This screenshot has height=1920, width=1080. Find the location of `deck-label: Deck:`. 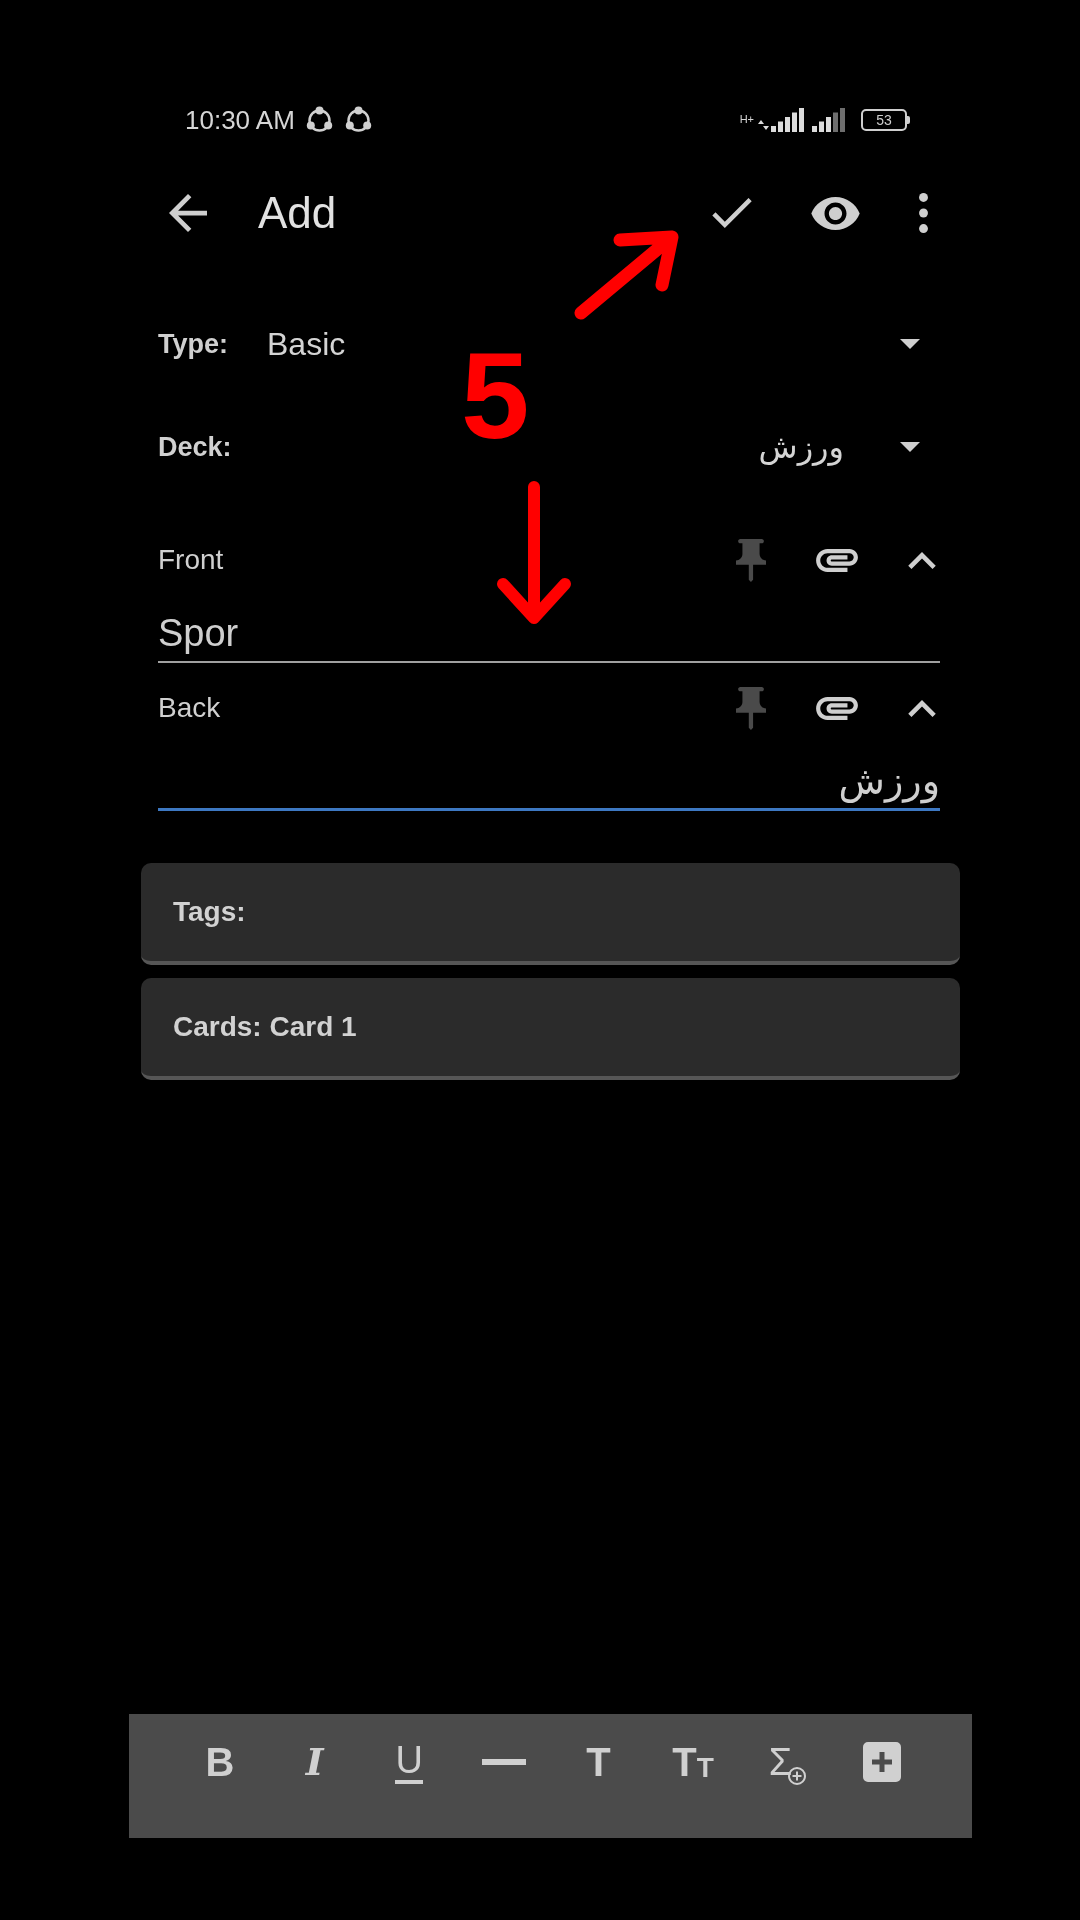

deck-label: Deck: is located at coordinates (195, 447).